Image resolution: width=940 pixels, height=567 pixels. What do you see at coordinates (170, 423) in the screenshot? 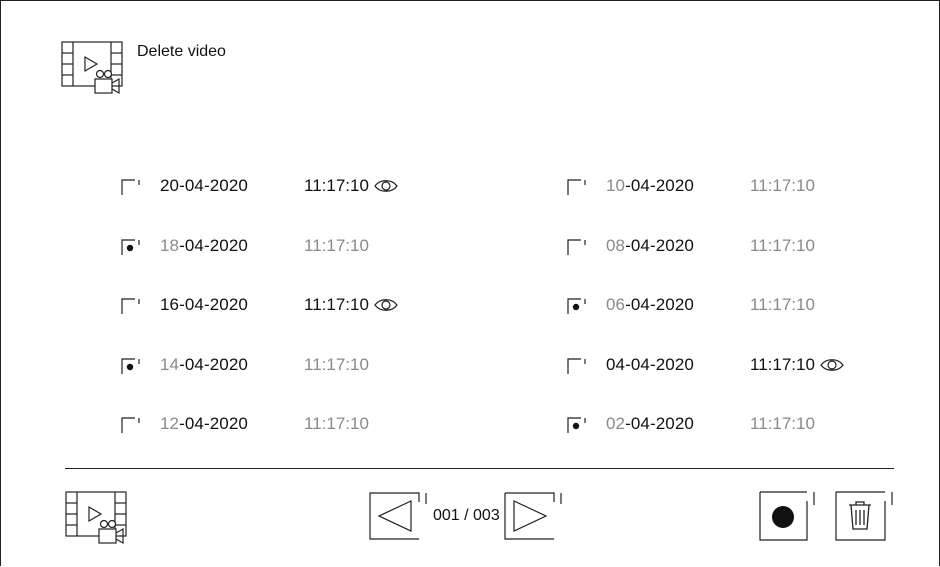
I see `date-day: 12` at bounding box center [170, 423].